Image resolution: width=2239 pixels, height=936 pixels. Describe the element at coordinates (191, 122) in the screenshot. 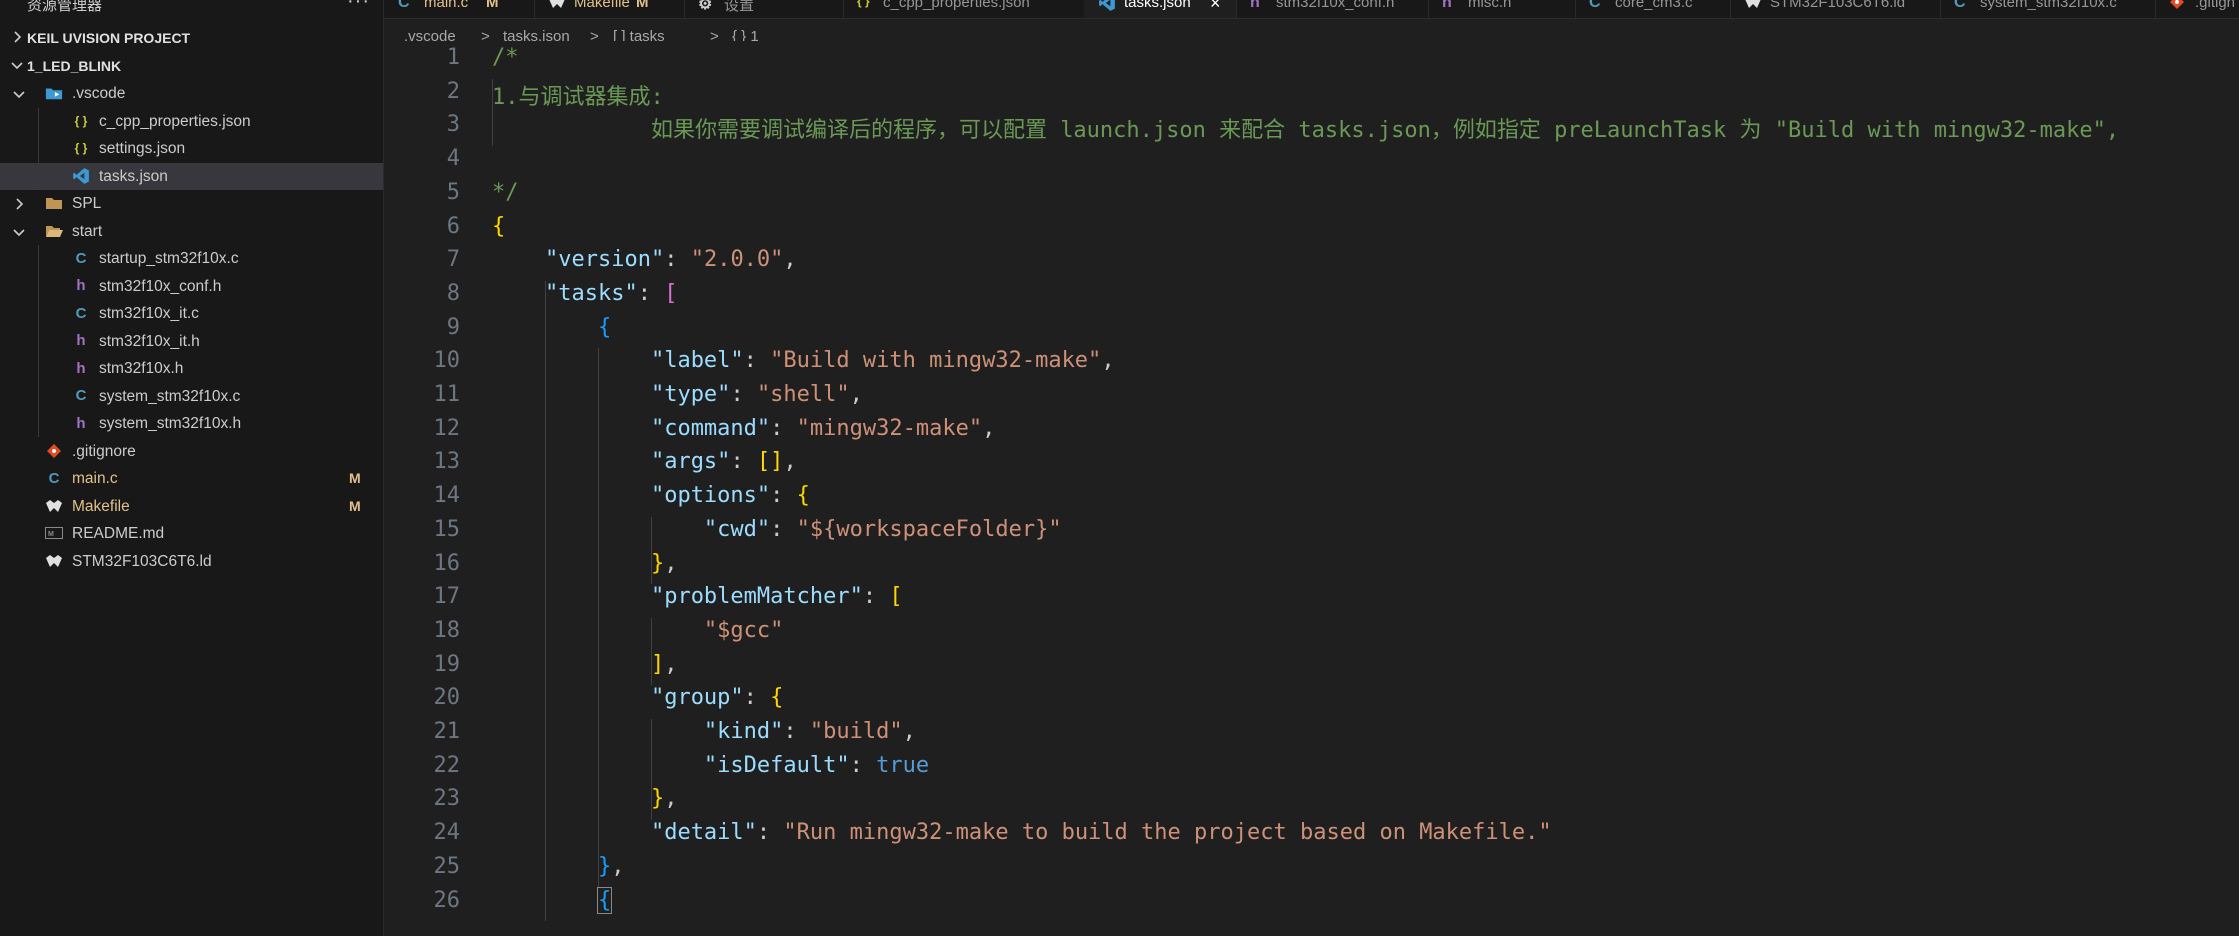

I see `tree-item: { } c_cpp_properties.json` at that location.